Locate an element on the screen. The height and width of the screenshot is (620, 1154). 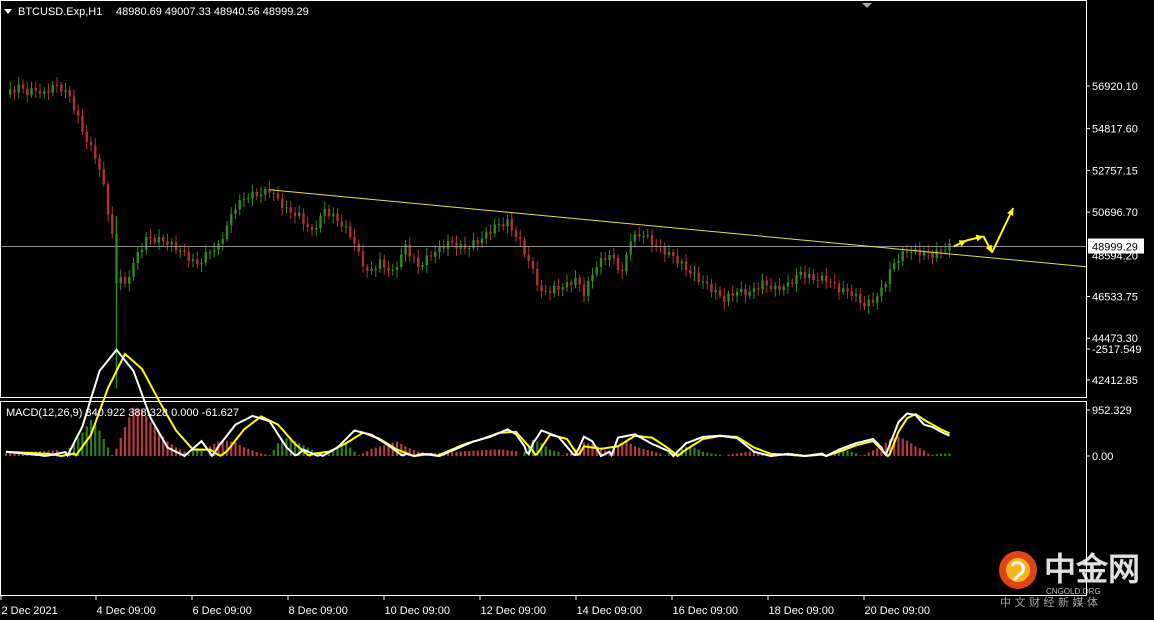
time-tick-label: 8 Dec 09:00 is located at coordinates (318, 611).